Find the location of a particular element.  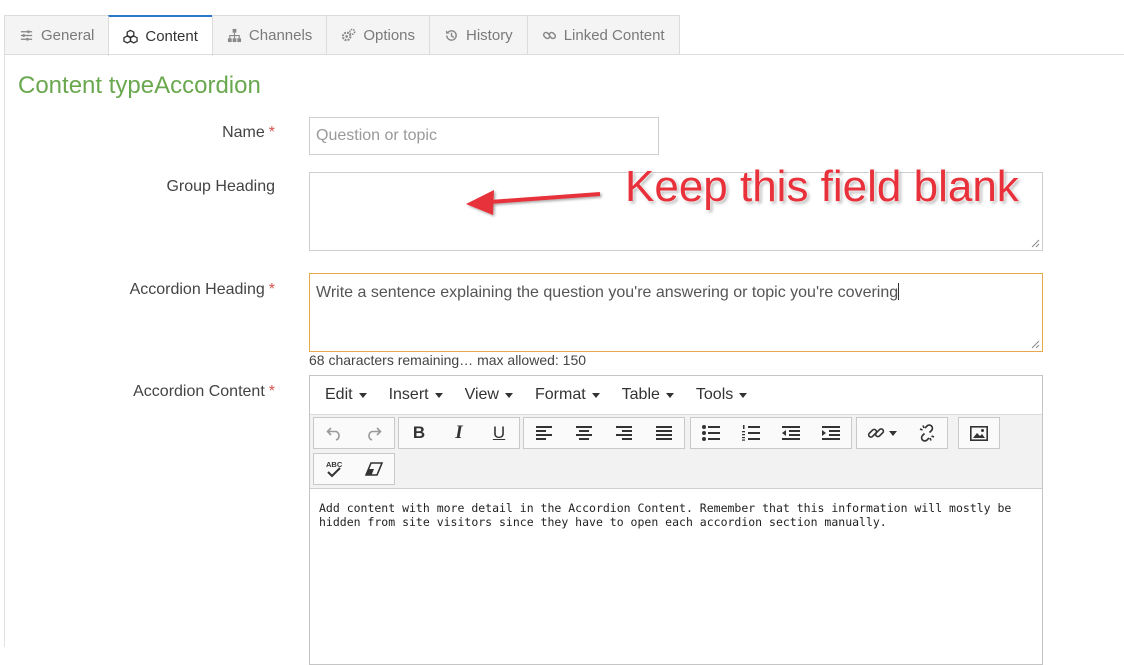

numbered-list-icon is located at coordinates (751, 433).